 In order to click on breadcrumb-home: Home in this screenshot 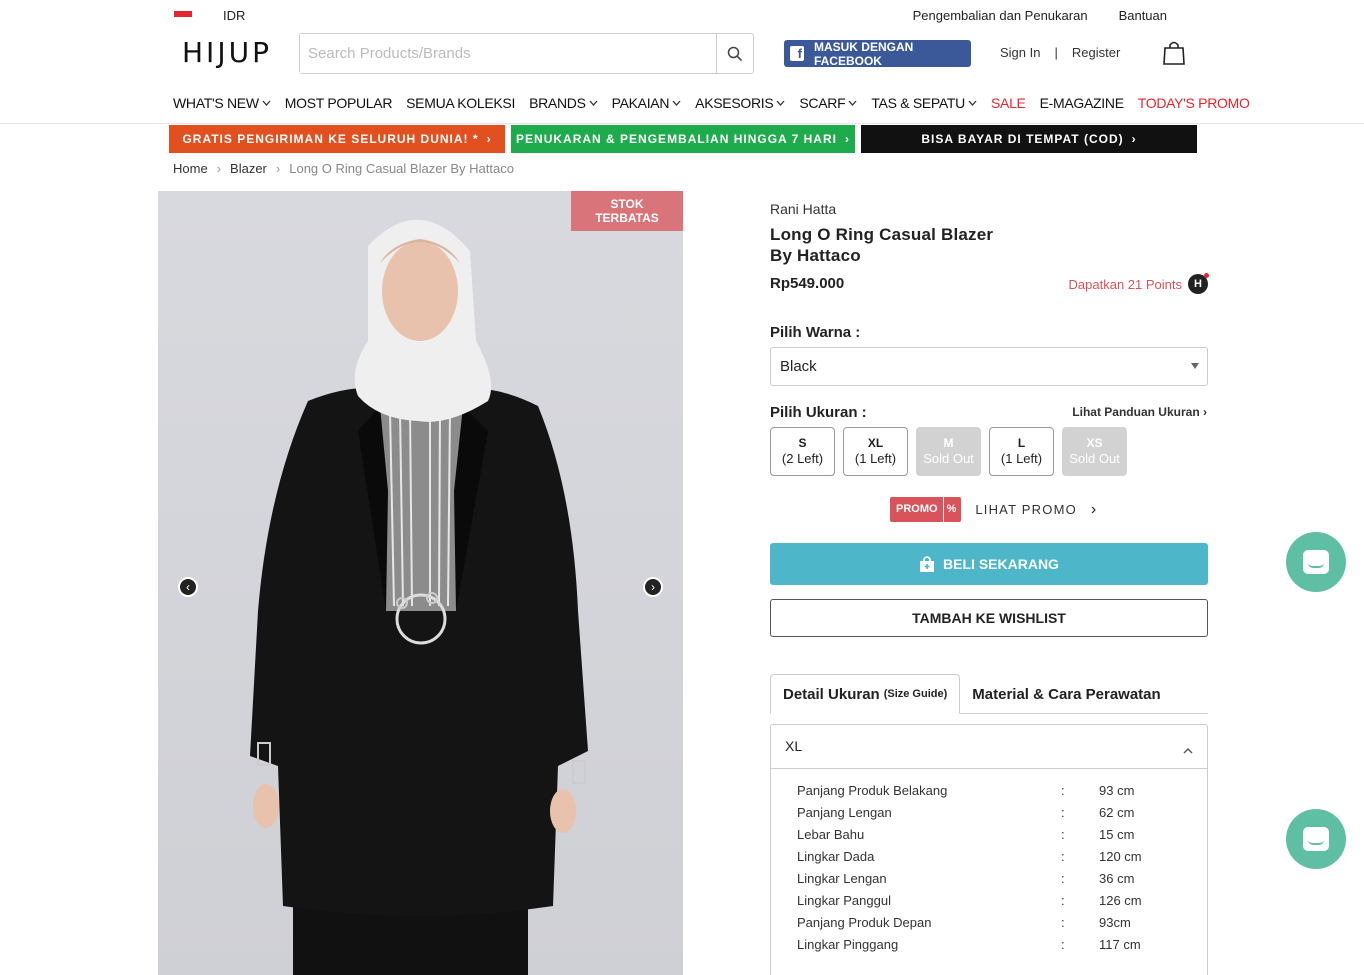, I will do `click(190, 168)`.